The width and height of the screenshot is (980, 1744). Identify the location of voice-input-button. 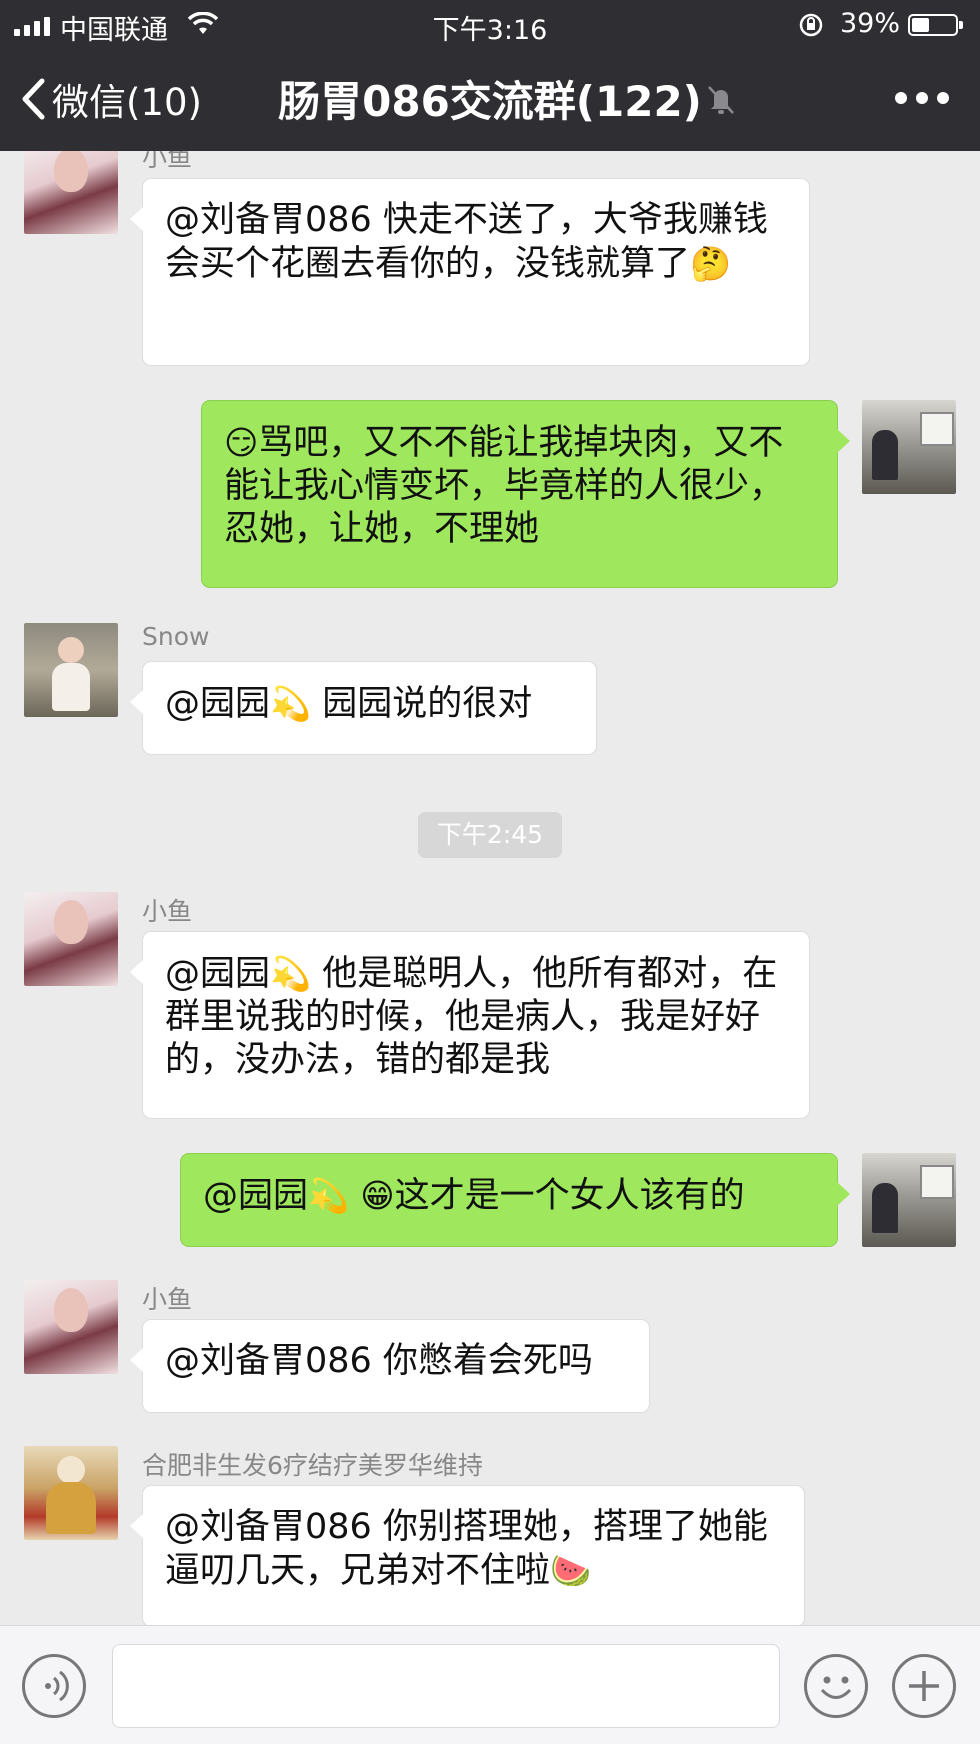
(54, 1686).